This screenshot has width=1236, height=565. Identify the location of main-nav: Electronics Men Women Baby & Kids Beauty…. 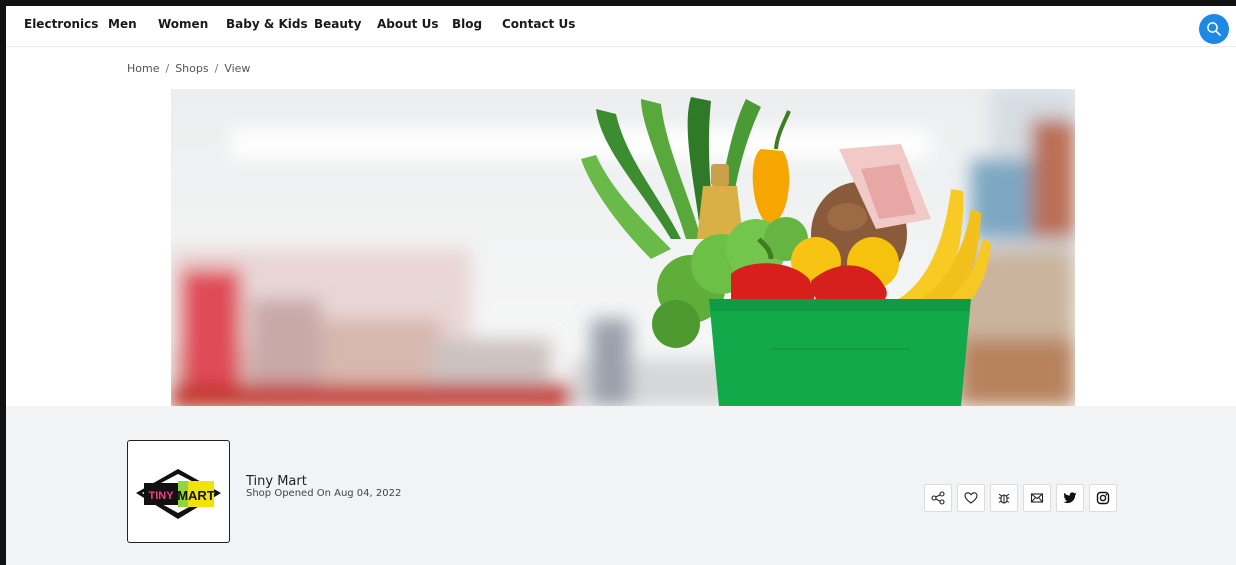
(621, 26).